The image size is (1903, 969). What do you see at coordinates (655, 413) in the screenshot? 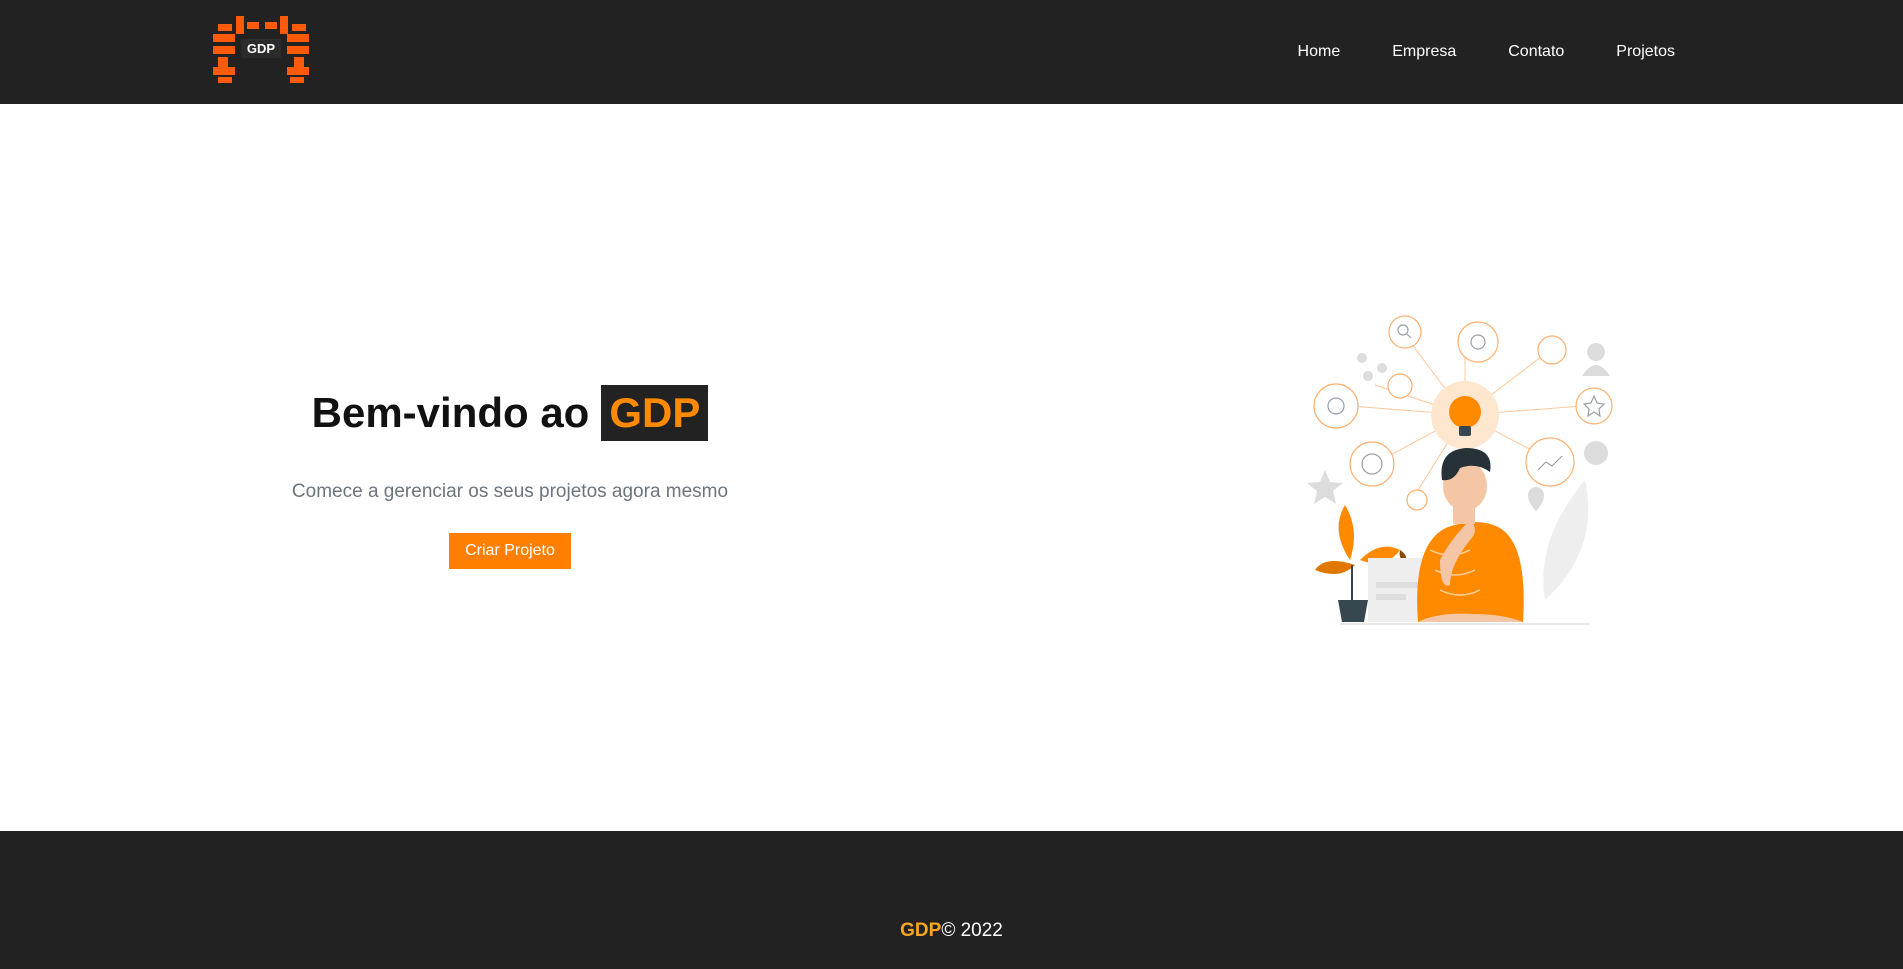
I see `hero-title-brand: GDP` at bounding box center [655, 413].